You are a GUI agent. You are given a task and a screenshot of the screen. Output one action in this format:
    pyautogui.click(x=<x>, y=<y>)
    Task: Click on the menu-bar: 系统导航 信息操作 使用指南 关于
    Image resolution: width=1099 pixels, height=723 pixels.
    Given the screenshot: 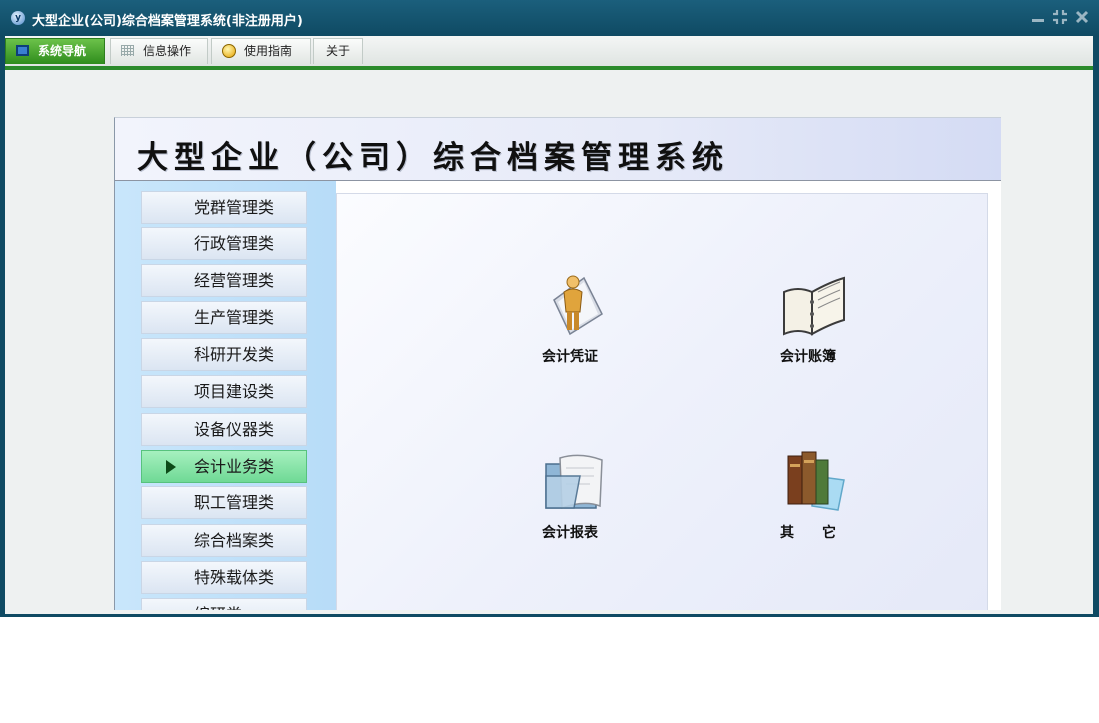 What is the action you would take?
    pyautogui.click(x=549, y=51)
    